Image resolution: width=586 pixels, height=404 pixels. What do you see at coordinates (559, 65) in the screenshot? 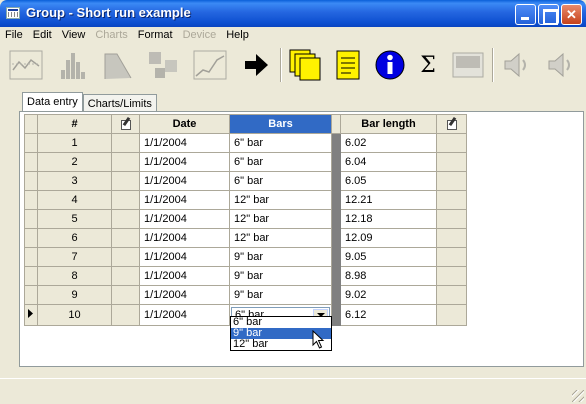
I see `speaker-icon` at bounding box center [559, 65].